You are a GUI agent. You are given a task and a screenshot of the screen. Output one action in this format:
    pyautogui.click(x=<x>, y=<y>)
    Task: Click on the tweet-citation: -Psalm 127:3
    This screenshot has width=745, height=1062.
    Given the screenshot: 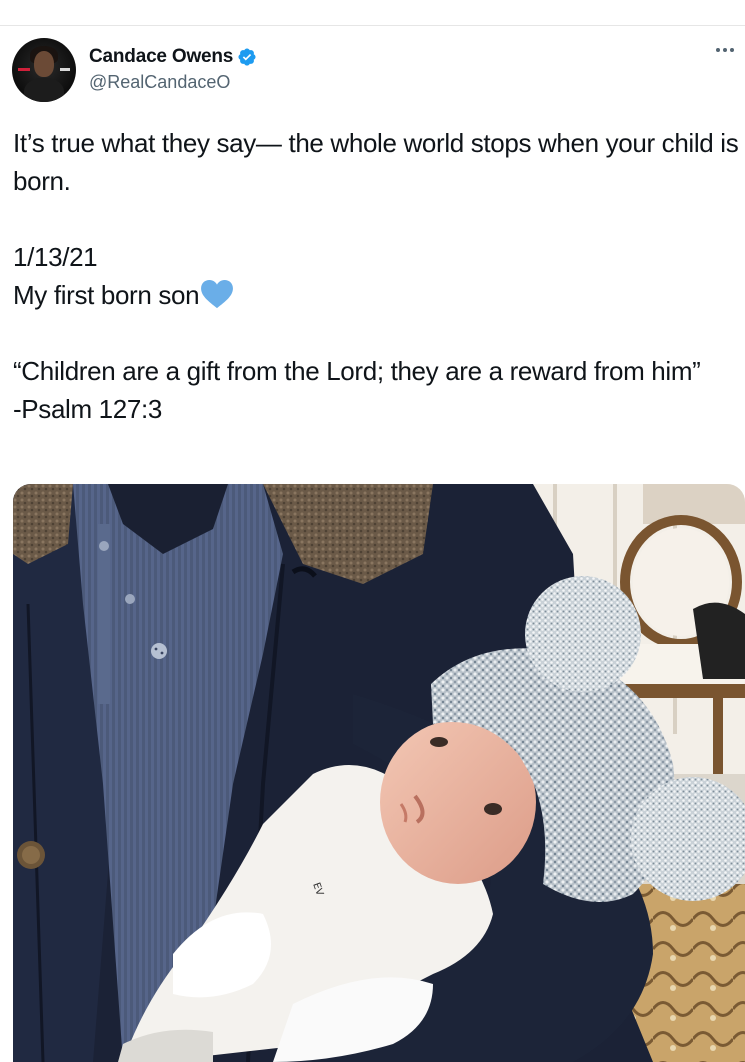 What is the action you would take?
    pyautogui.click(x=87, y=409)
    